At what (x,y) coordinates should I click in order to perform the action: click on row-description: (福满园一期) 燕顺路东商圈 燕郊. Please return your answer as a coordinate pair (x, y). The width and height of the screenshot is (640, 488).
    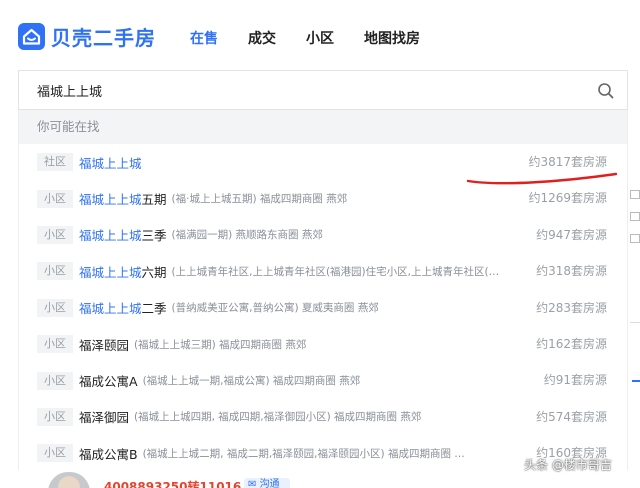
    Looking at the image, I should click on (247, 235).